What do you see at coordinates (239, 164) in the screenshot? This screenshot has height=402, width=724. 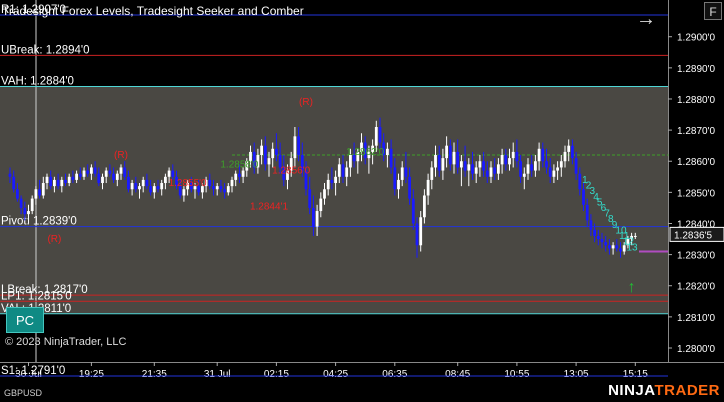 I see `seeker-label: 1.2858'0` at bounding box center [239, 164].